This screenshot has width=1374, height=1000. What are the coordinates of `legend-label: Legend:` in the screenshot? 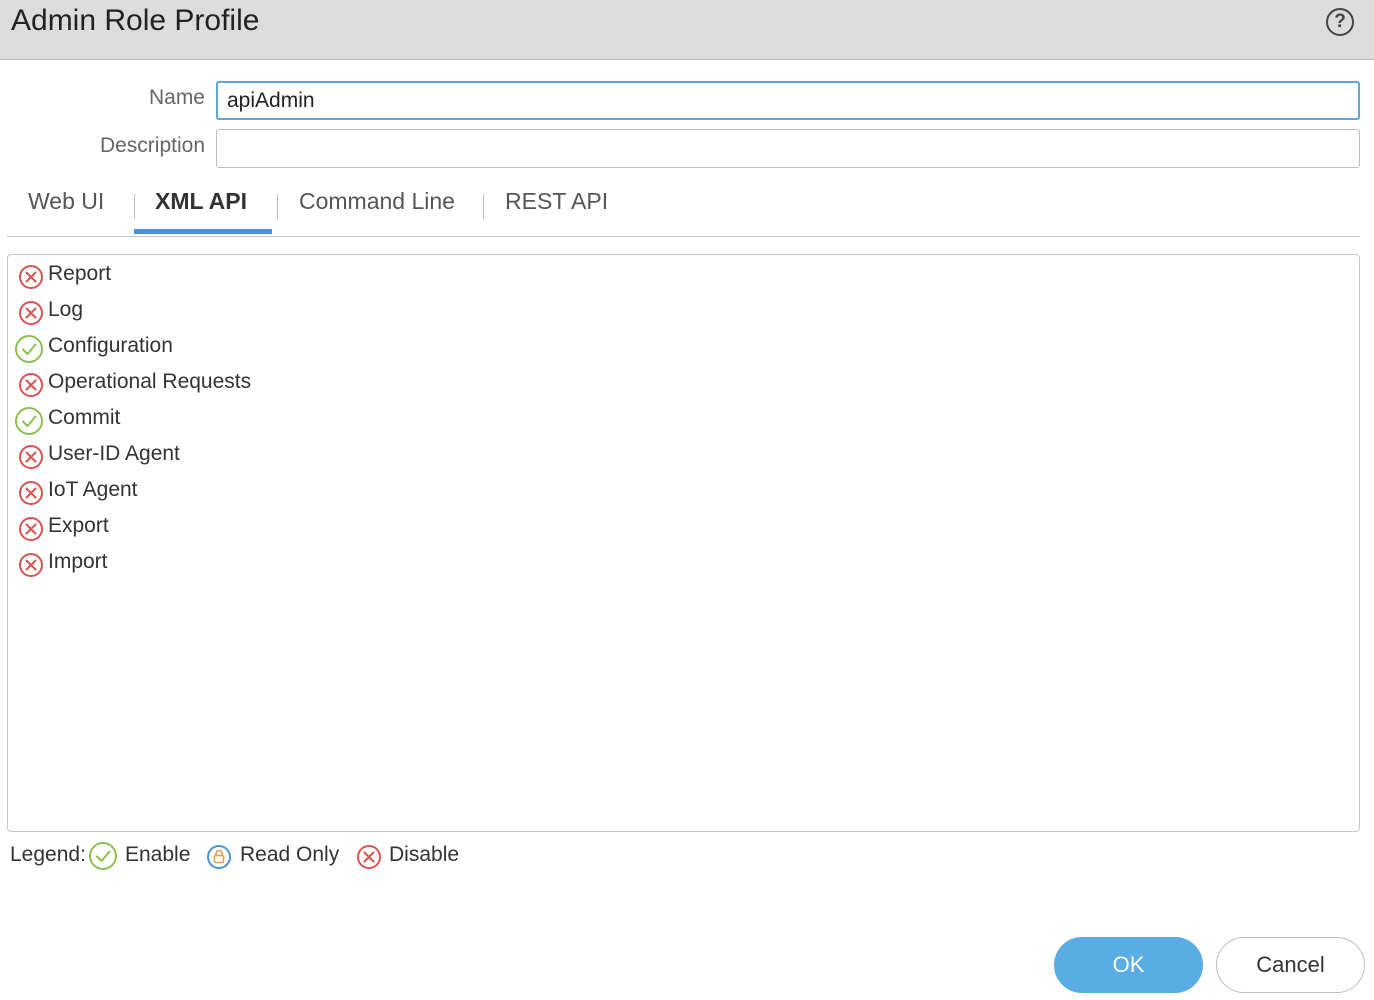 It's located at (48, 854).